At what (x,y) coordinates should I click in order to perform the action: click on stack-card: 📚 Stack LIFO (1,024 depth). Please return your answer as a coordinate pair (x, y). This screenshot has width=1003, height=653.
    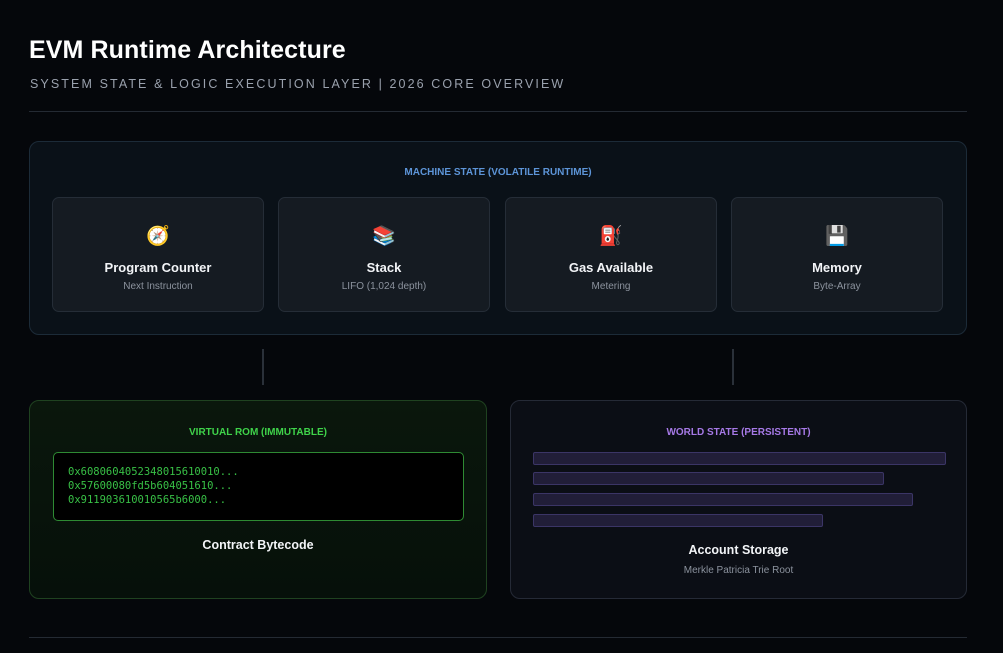
    Looking at the image, I should click on (384, 254).